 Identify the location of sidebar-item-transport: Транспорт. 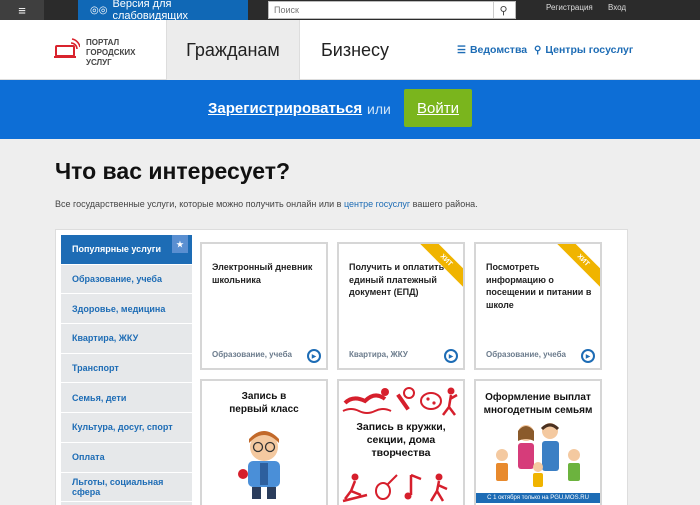
(126, 369).